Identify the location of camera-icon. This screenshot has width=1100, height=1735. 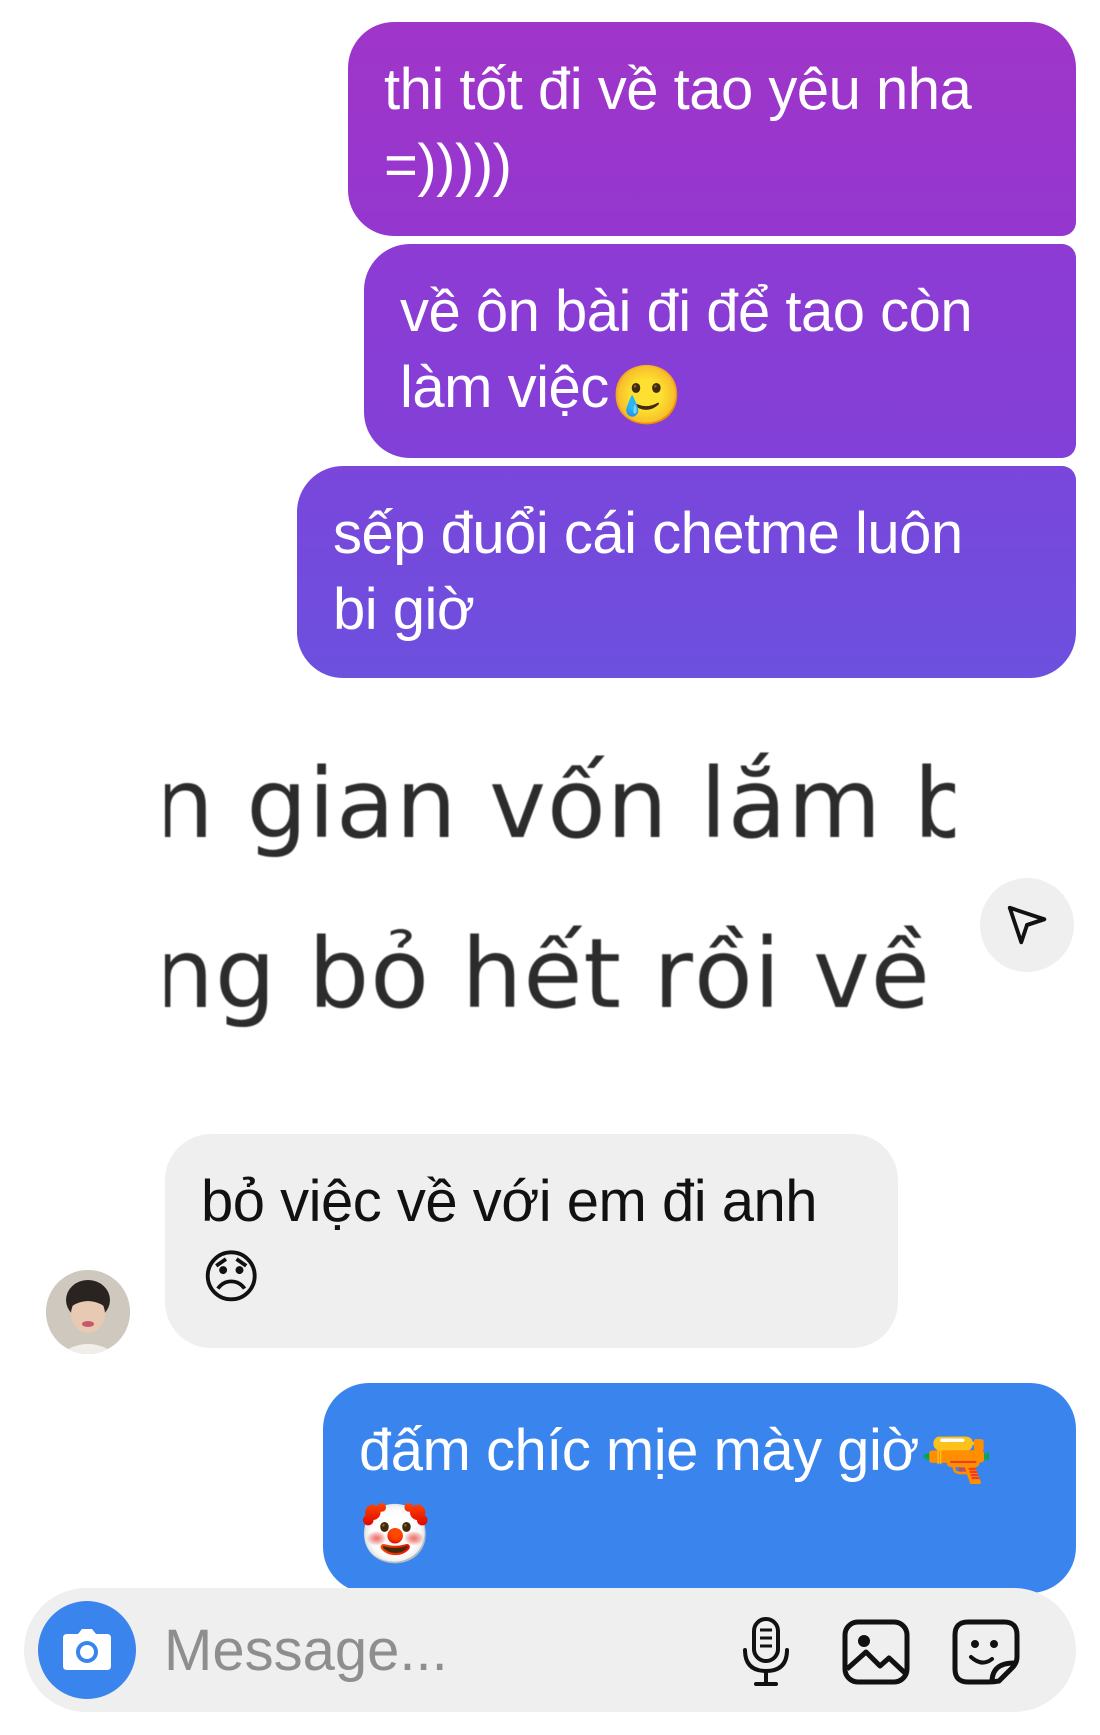
(87, 1649).